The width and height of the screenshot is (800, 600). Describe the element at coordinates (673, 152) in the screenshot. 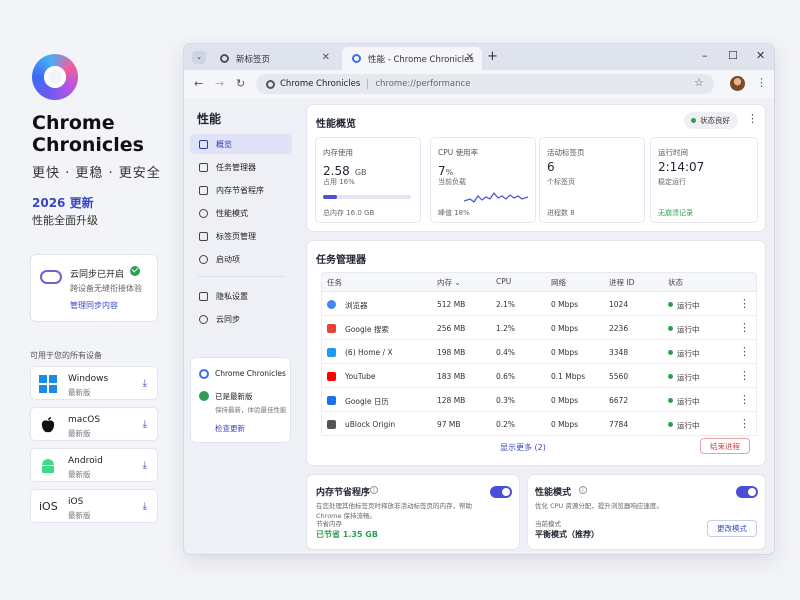

I see `stat-label: 运行时间` at that location.